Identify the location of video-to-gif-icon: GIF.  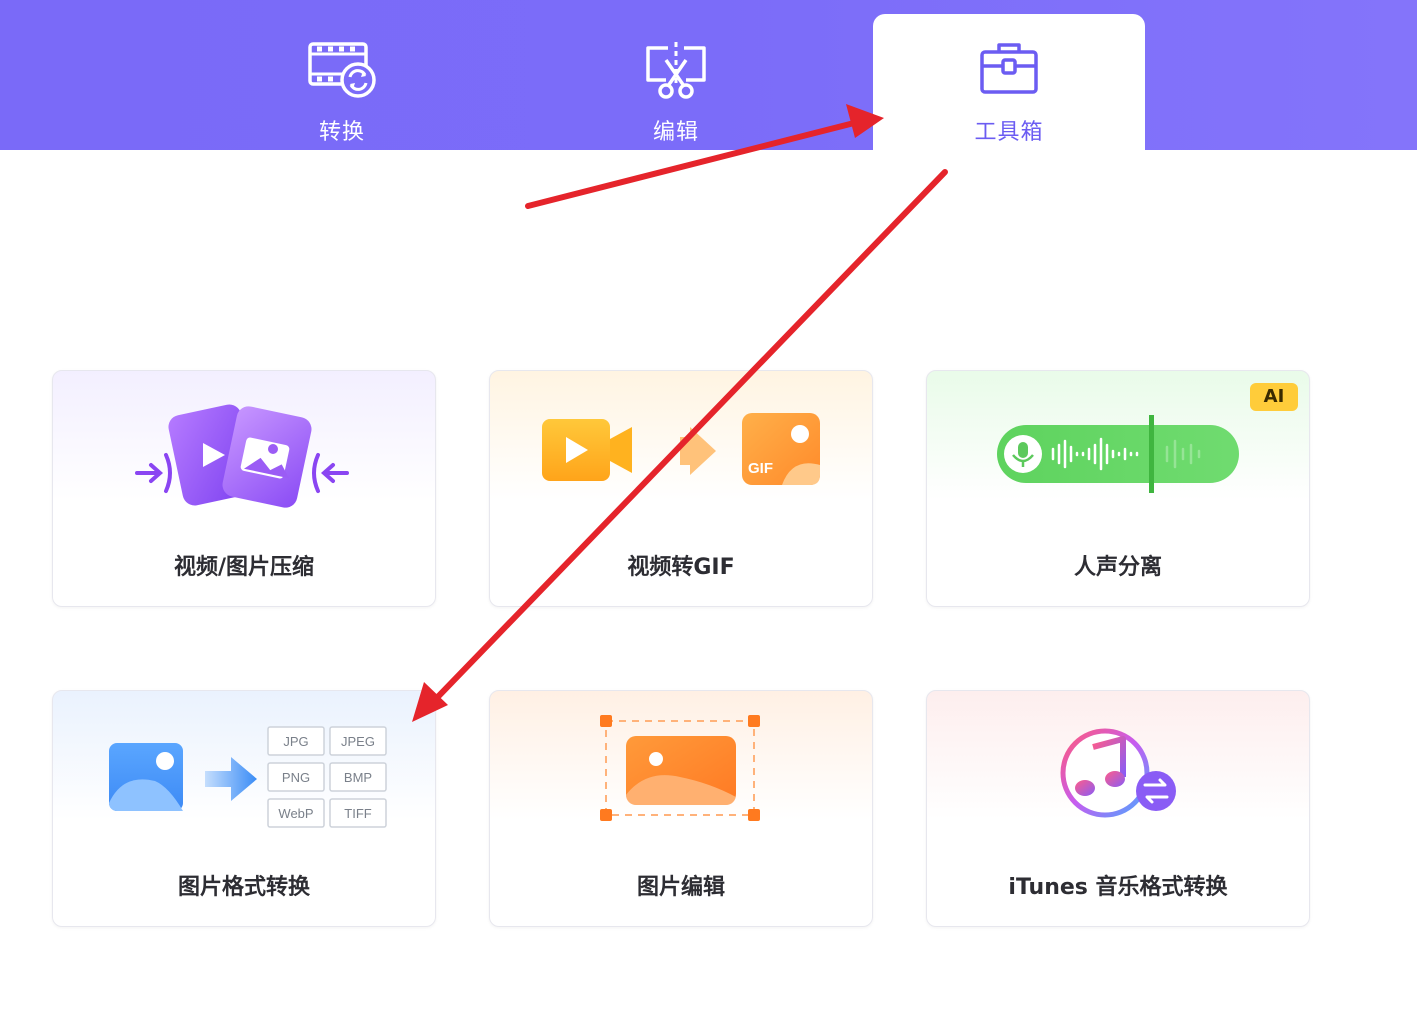
(681, 449).